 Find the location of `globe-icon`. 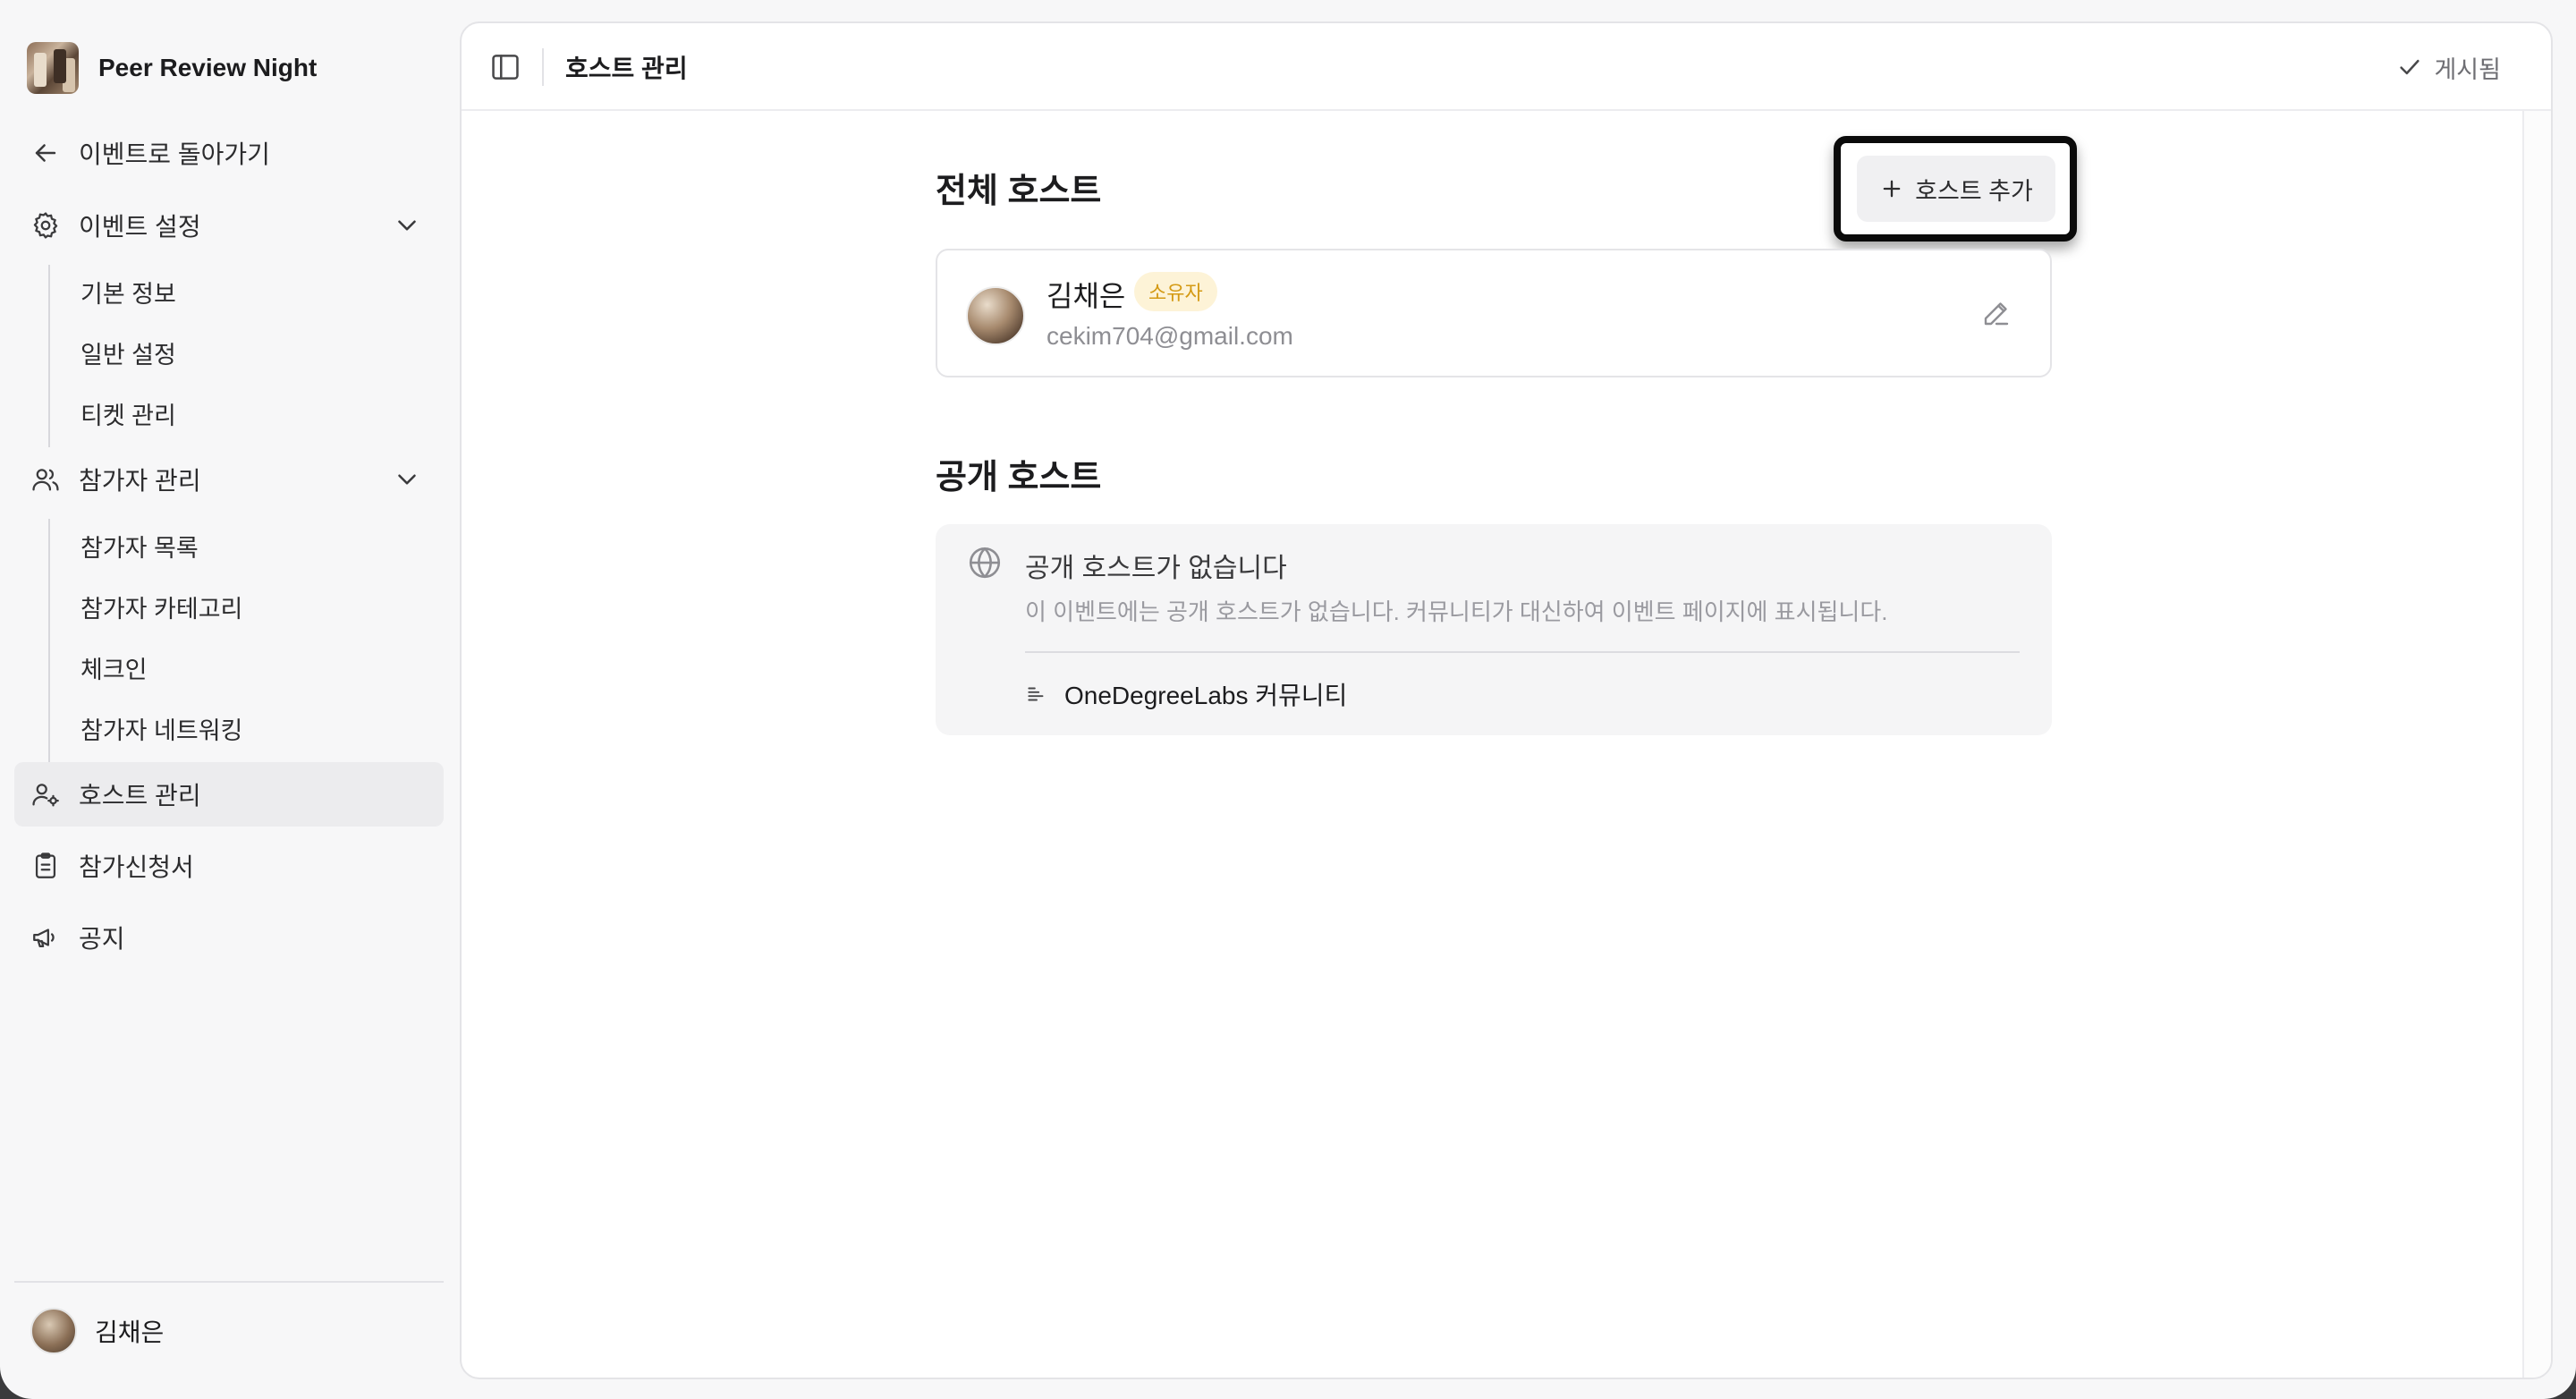

globe-icon is located at coordinates (985, 563).